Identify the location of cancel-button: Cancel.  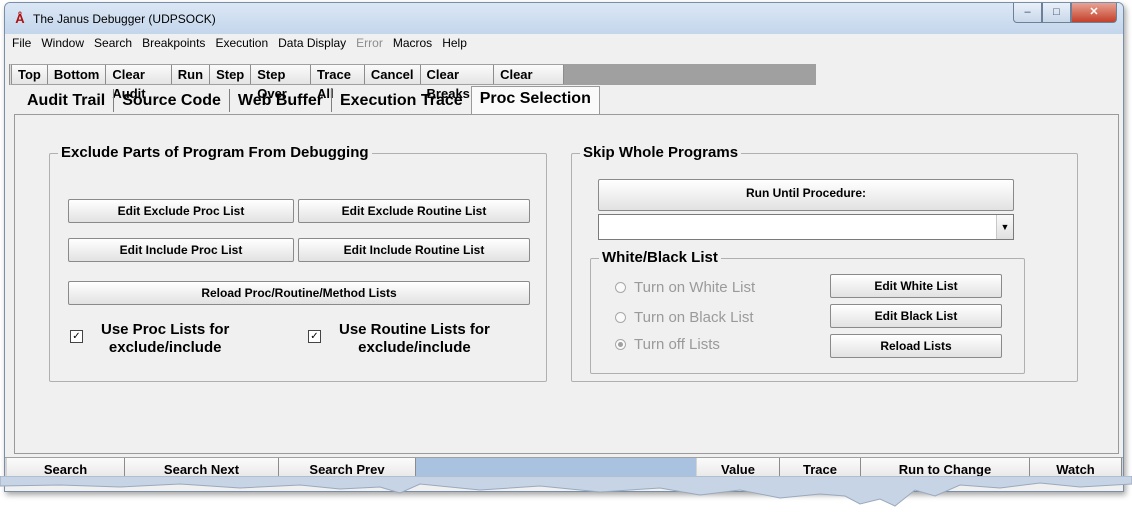
(392, 74).